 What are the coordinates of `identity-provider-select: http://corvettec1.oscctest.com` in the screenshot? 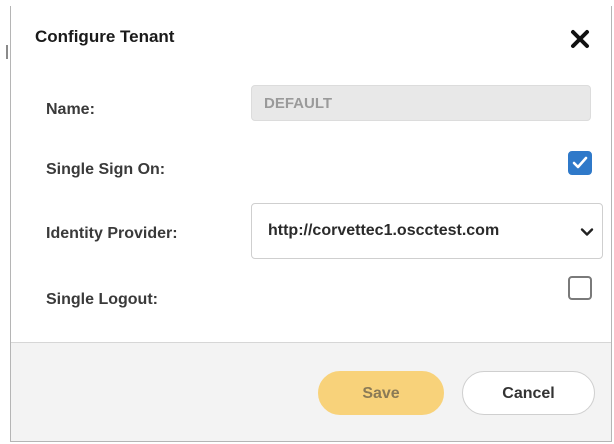 It's located at (427, 231).